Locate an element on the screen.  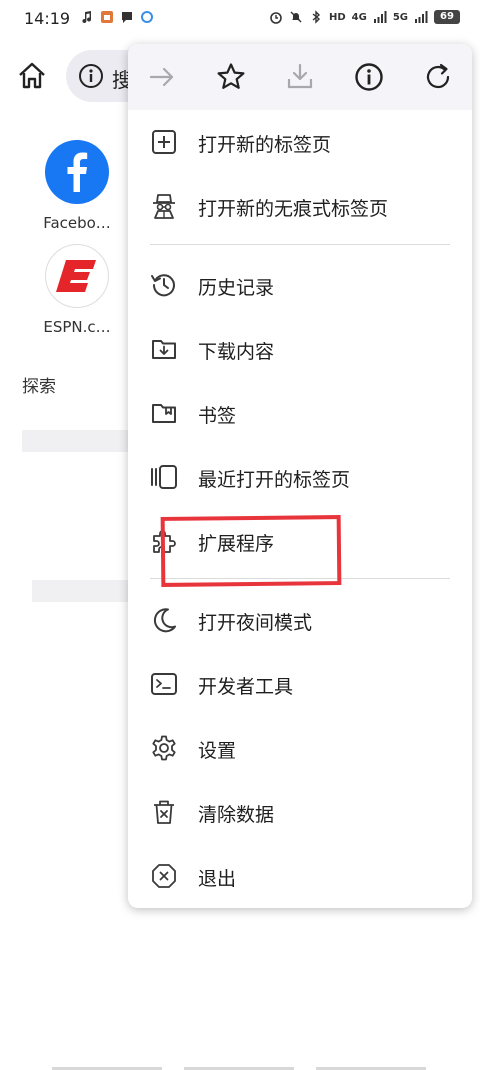
menu-item-label: 清除数据 is located at coordinates (236, 815).